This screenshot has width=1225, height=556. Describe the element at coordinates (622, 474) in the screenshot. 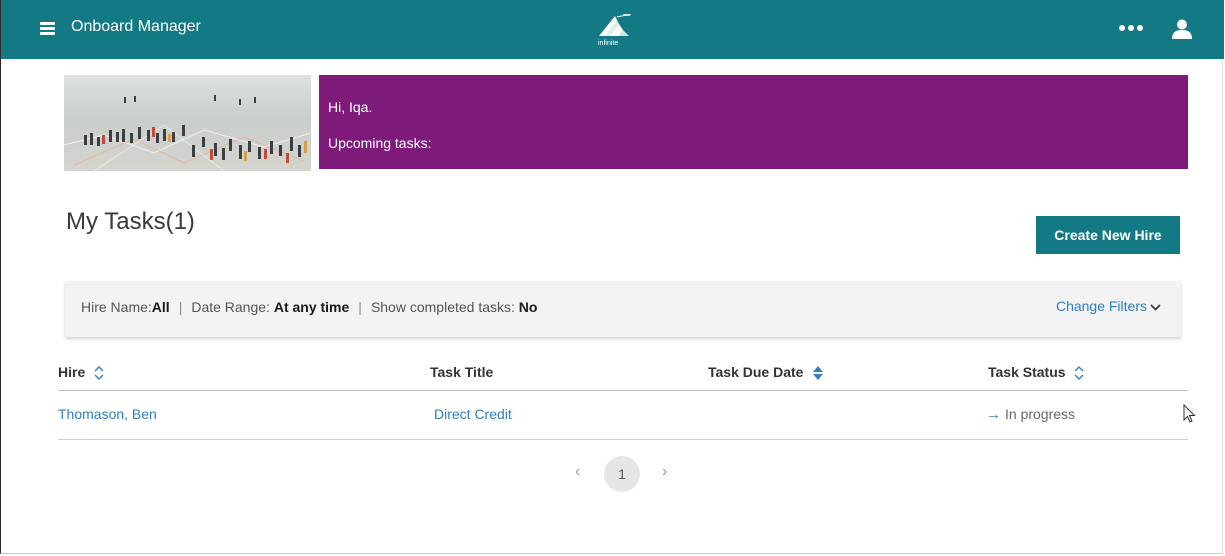

I see `page-number-button: 1` at that location.